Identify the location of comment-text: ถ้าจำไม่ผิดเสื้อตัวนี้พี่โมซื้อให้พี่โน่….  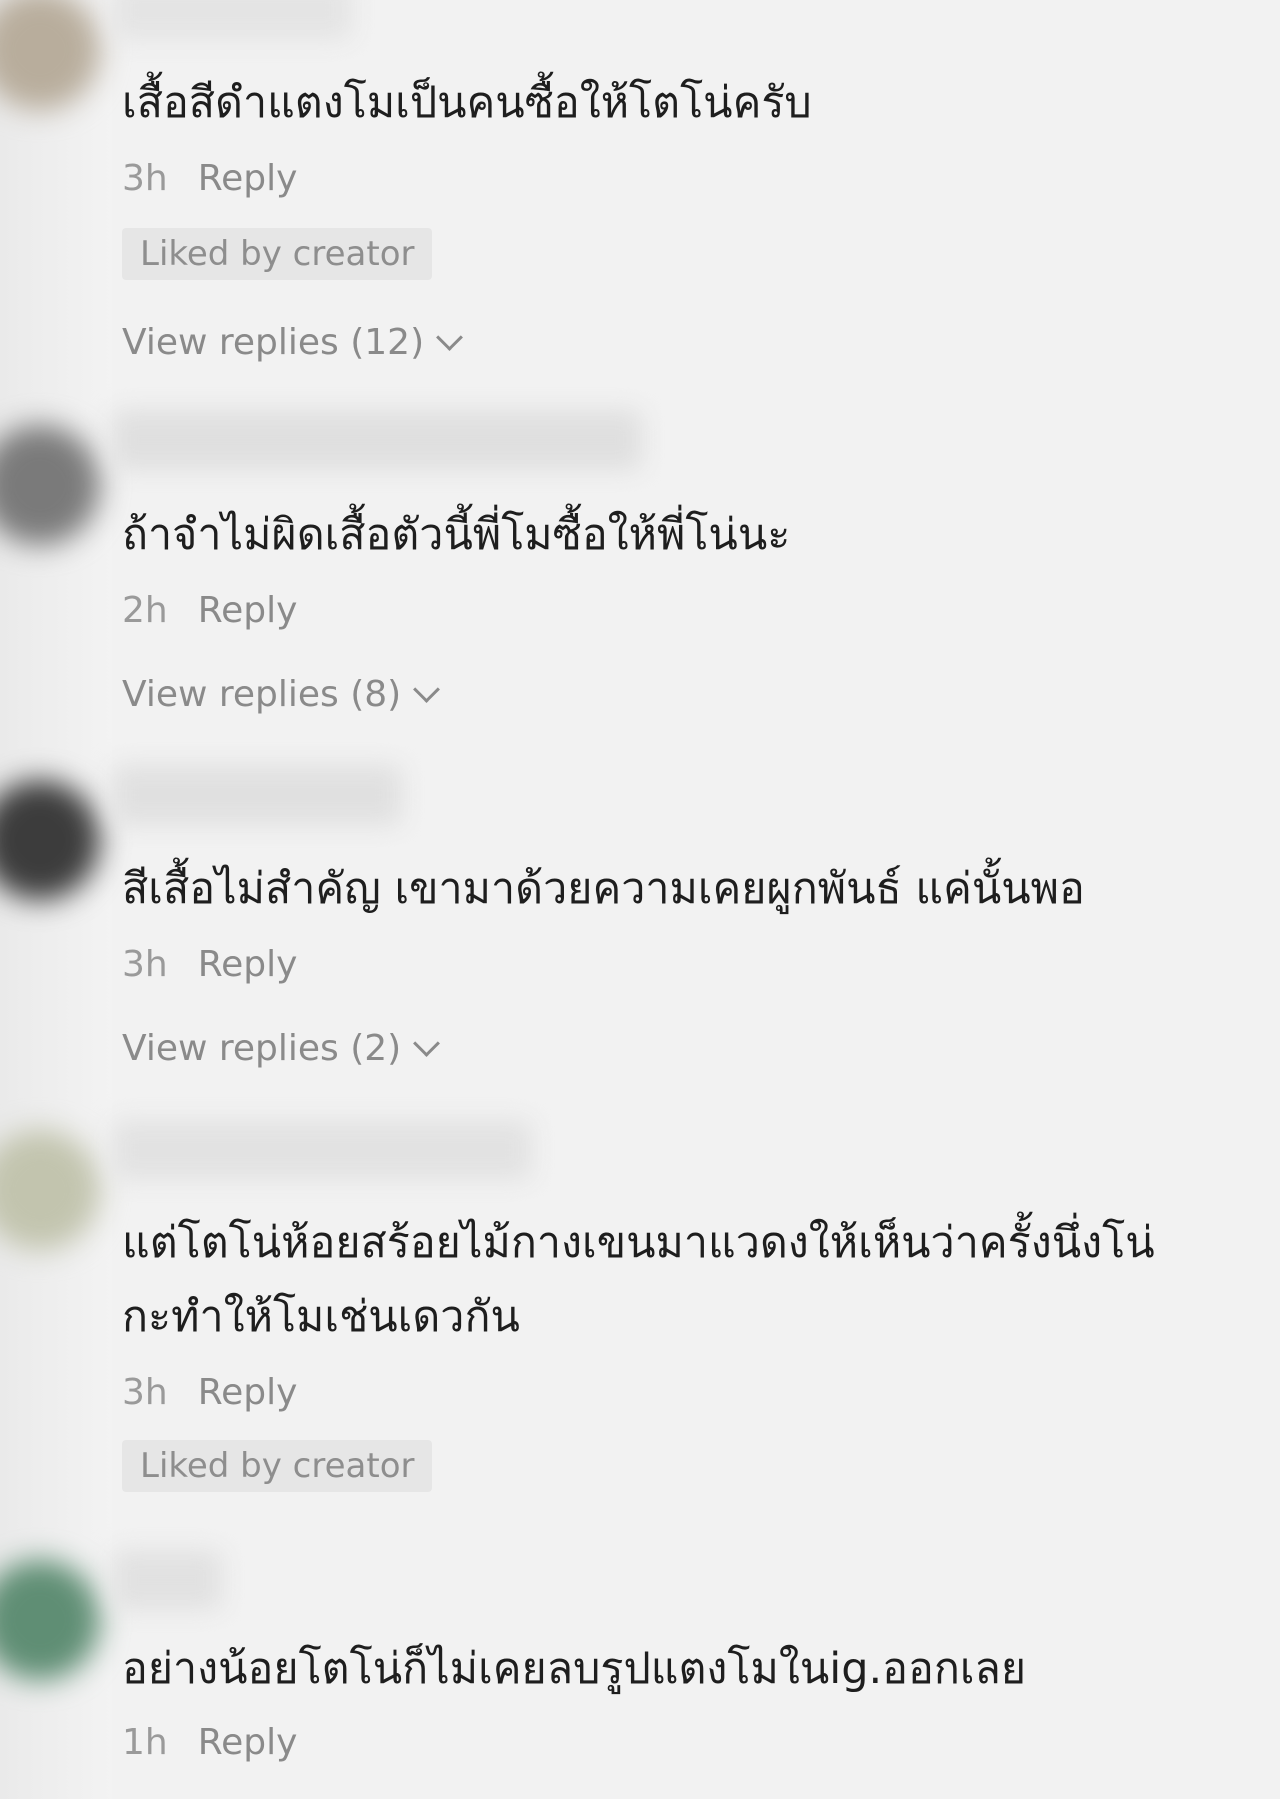
(456, 535).